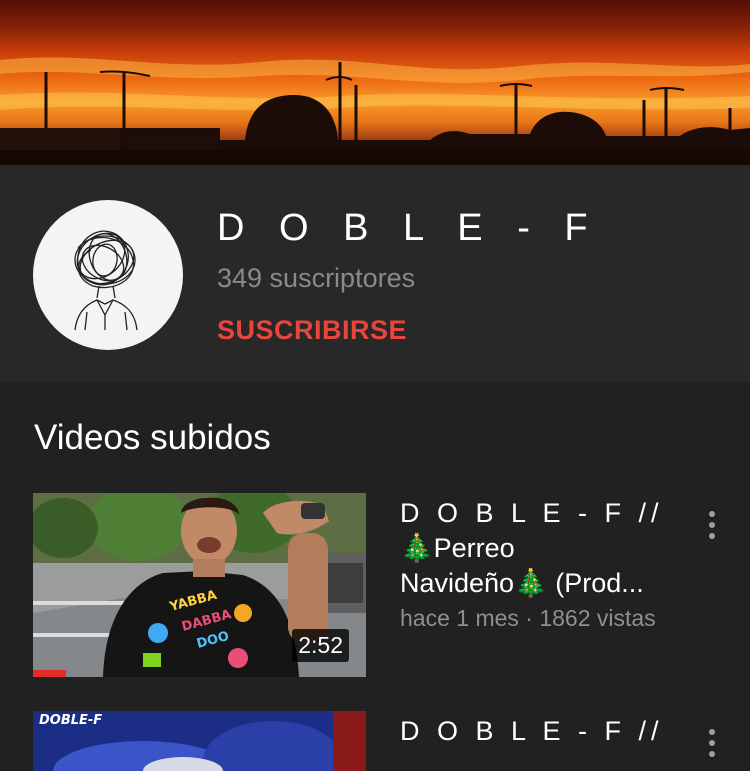 The height and width of the screenshot is (771, 750). What do you see at coordinates (71, 720) in the screenshot?
I see `thumbnail-overlay-text: DOBLE-F` at bounding box center [71, 720].